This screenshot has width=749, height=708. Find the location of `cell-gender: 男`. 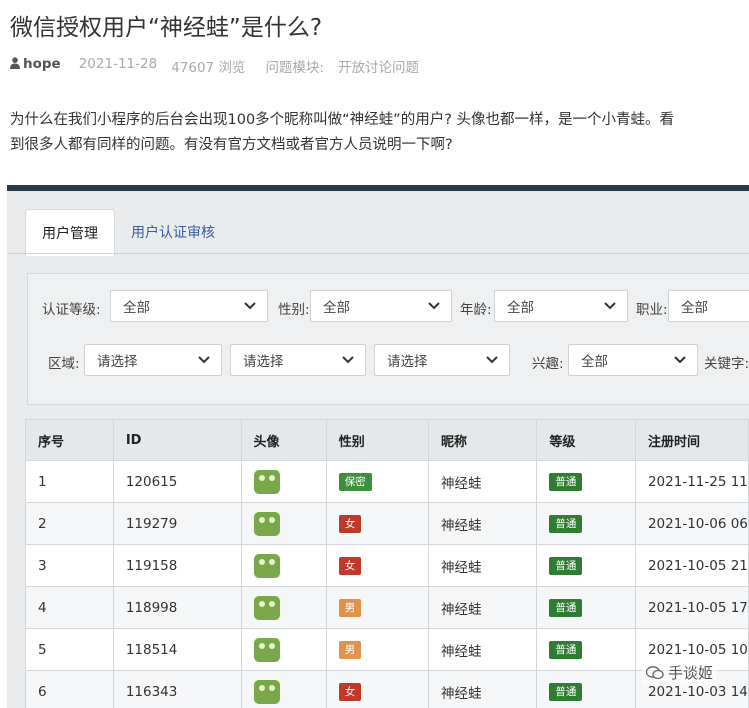

cell-gender: 男 is located at coordinates (377, 607).